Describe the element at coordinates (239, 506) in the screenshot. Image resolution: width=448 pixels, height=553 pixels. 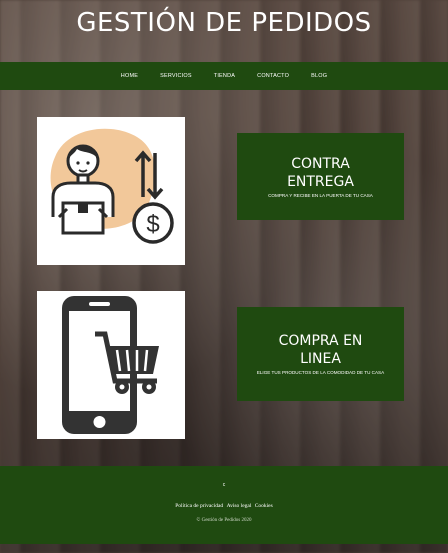
I see `legal-notice-link: Aviso legal` at that location.